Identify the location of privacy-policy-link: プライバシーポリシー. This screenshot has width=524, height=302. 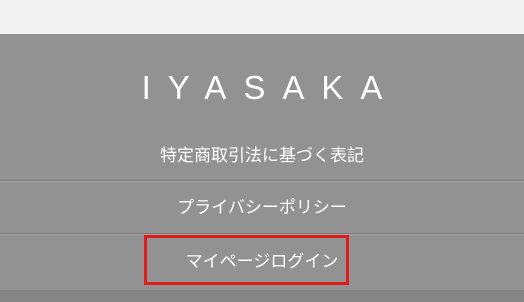
(262, 208).